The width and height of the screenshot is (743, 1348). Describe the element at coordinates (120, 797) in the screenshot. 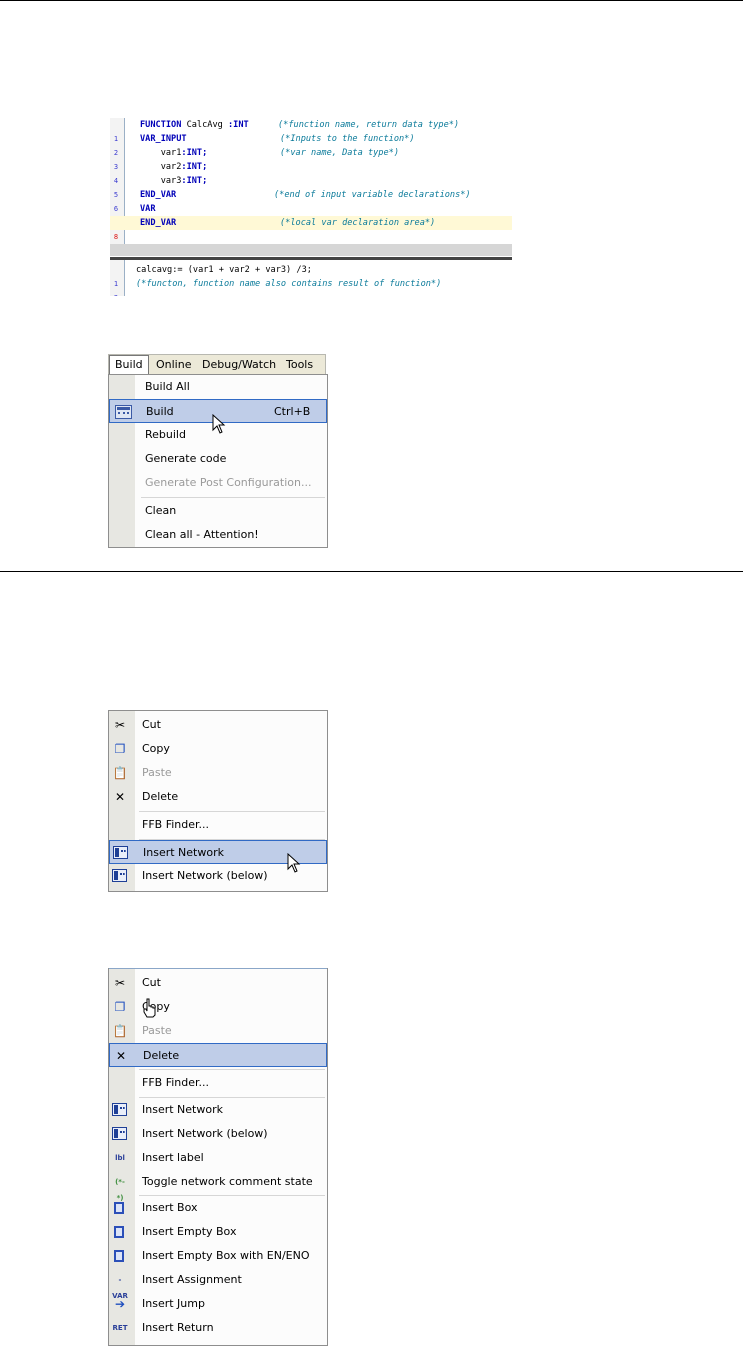

I see `delete-x-icon: ✕` at that location.